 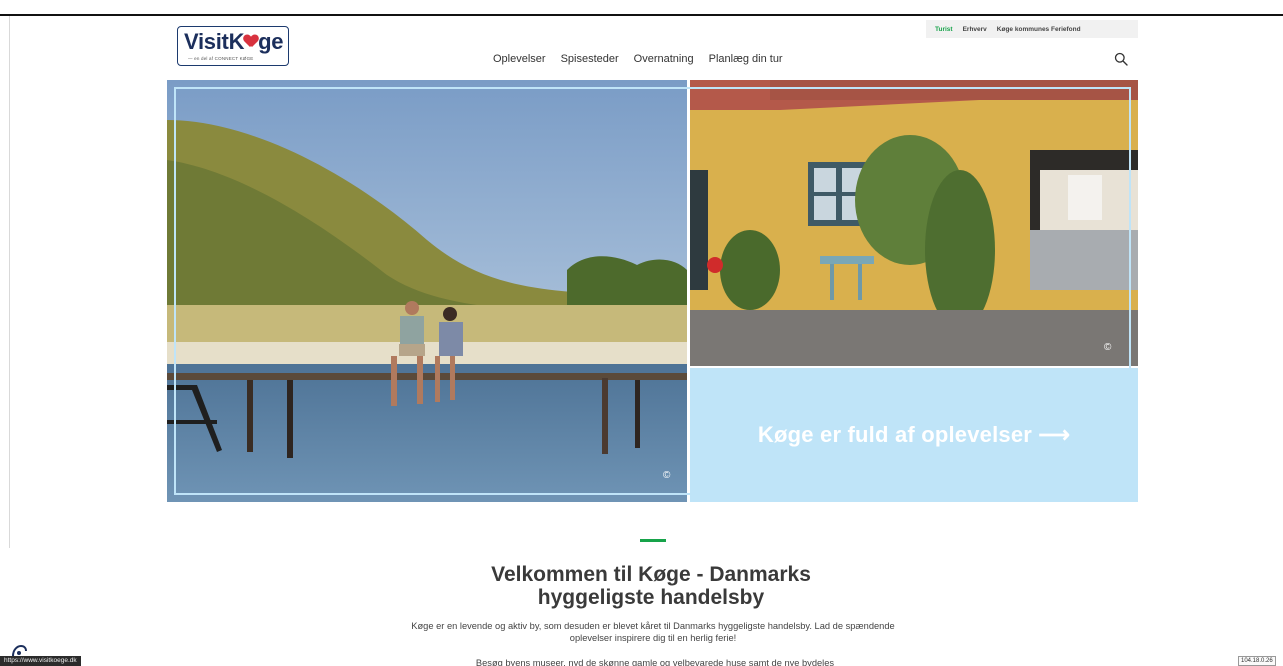 What do you see at coordinates (1039, 29) in the screenshot?
I see `utility-link-feriefond: Køge kommunes Feriefond` at bounding box center [1039, 29].